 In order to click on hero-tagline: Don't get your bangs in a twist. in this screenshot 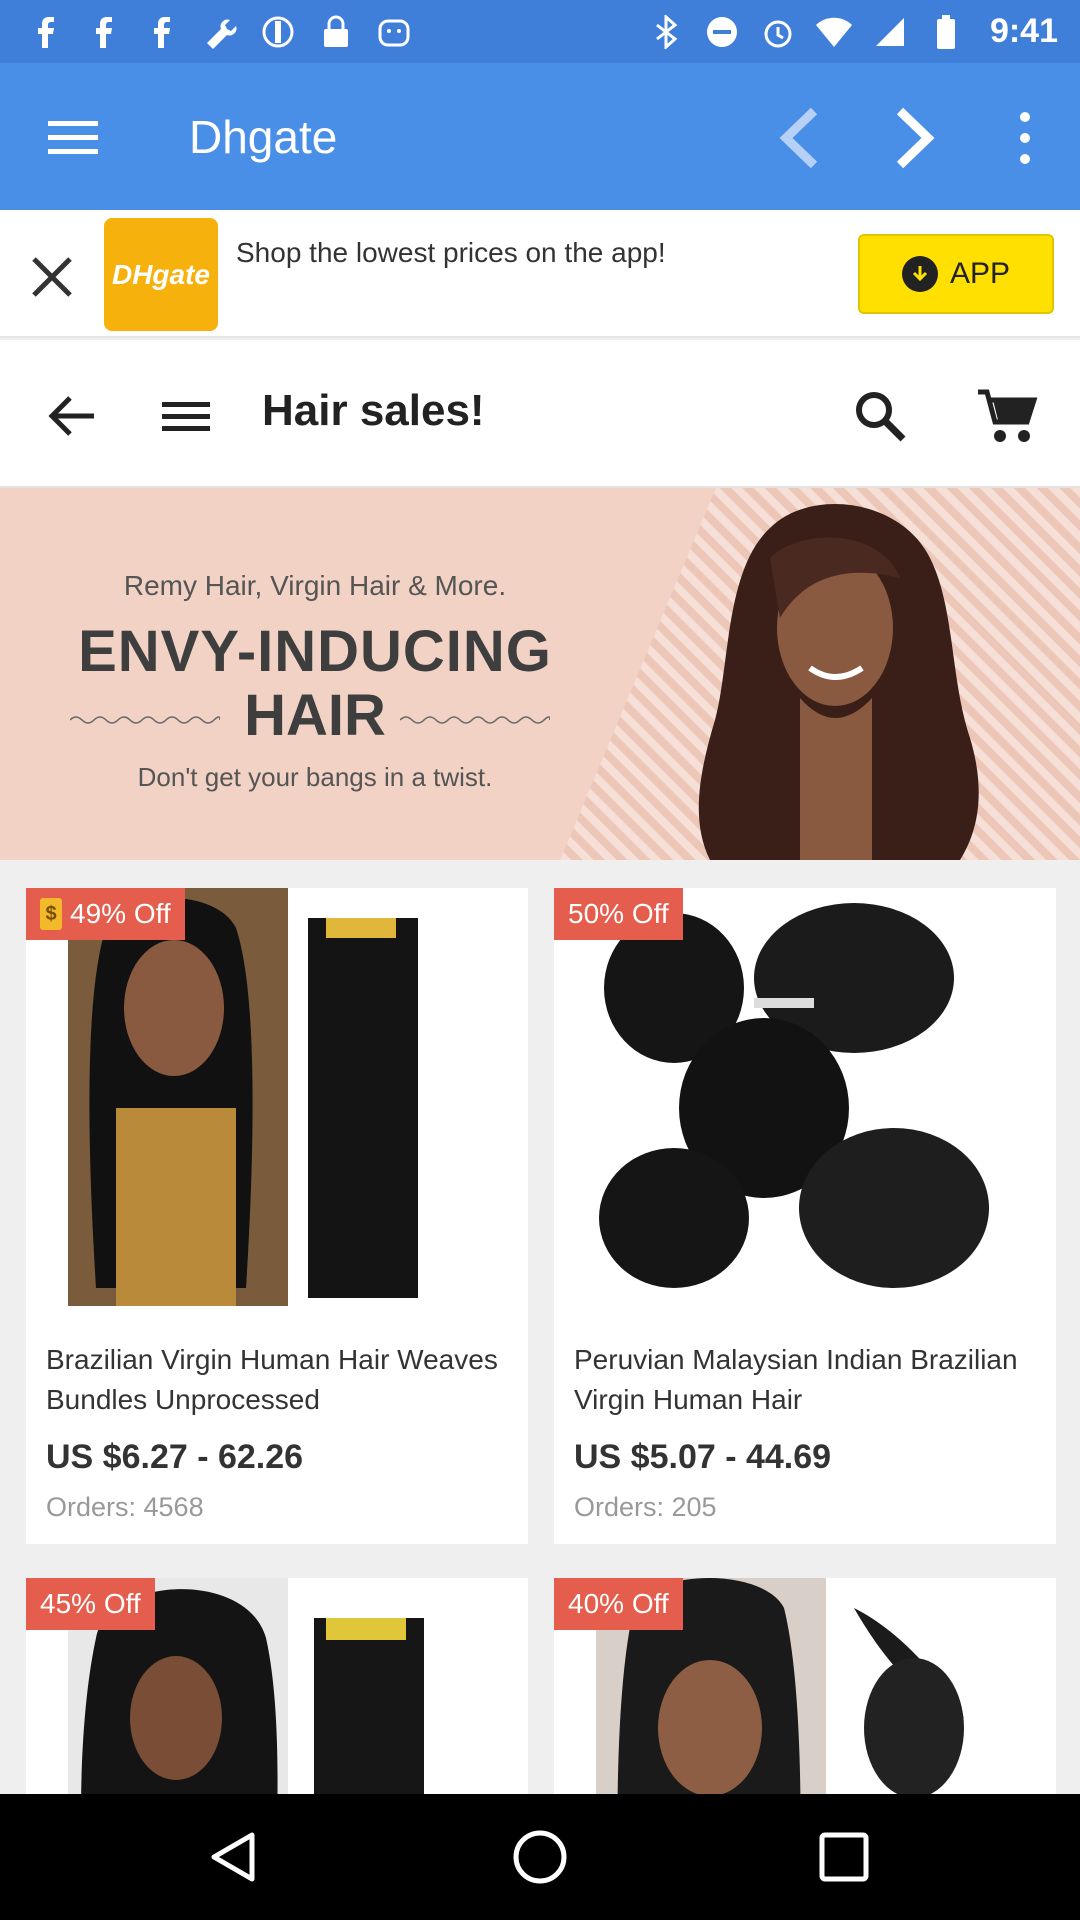, I will do `click(315, 777)`.